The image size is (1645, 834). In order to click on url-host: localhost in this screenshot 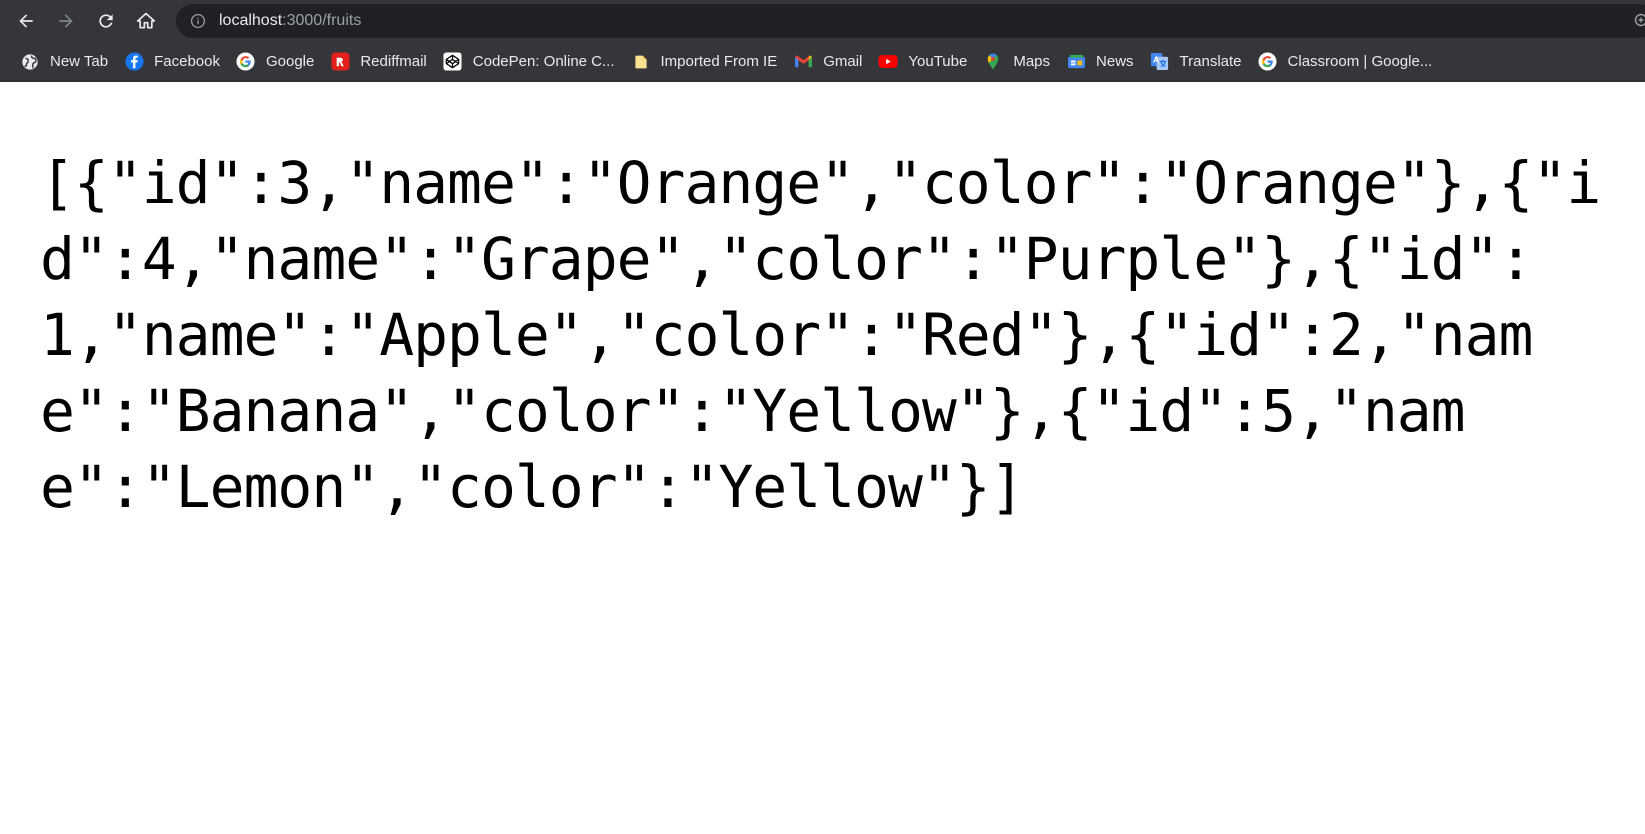, I will do `click(251, 20)`.